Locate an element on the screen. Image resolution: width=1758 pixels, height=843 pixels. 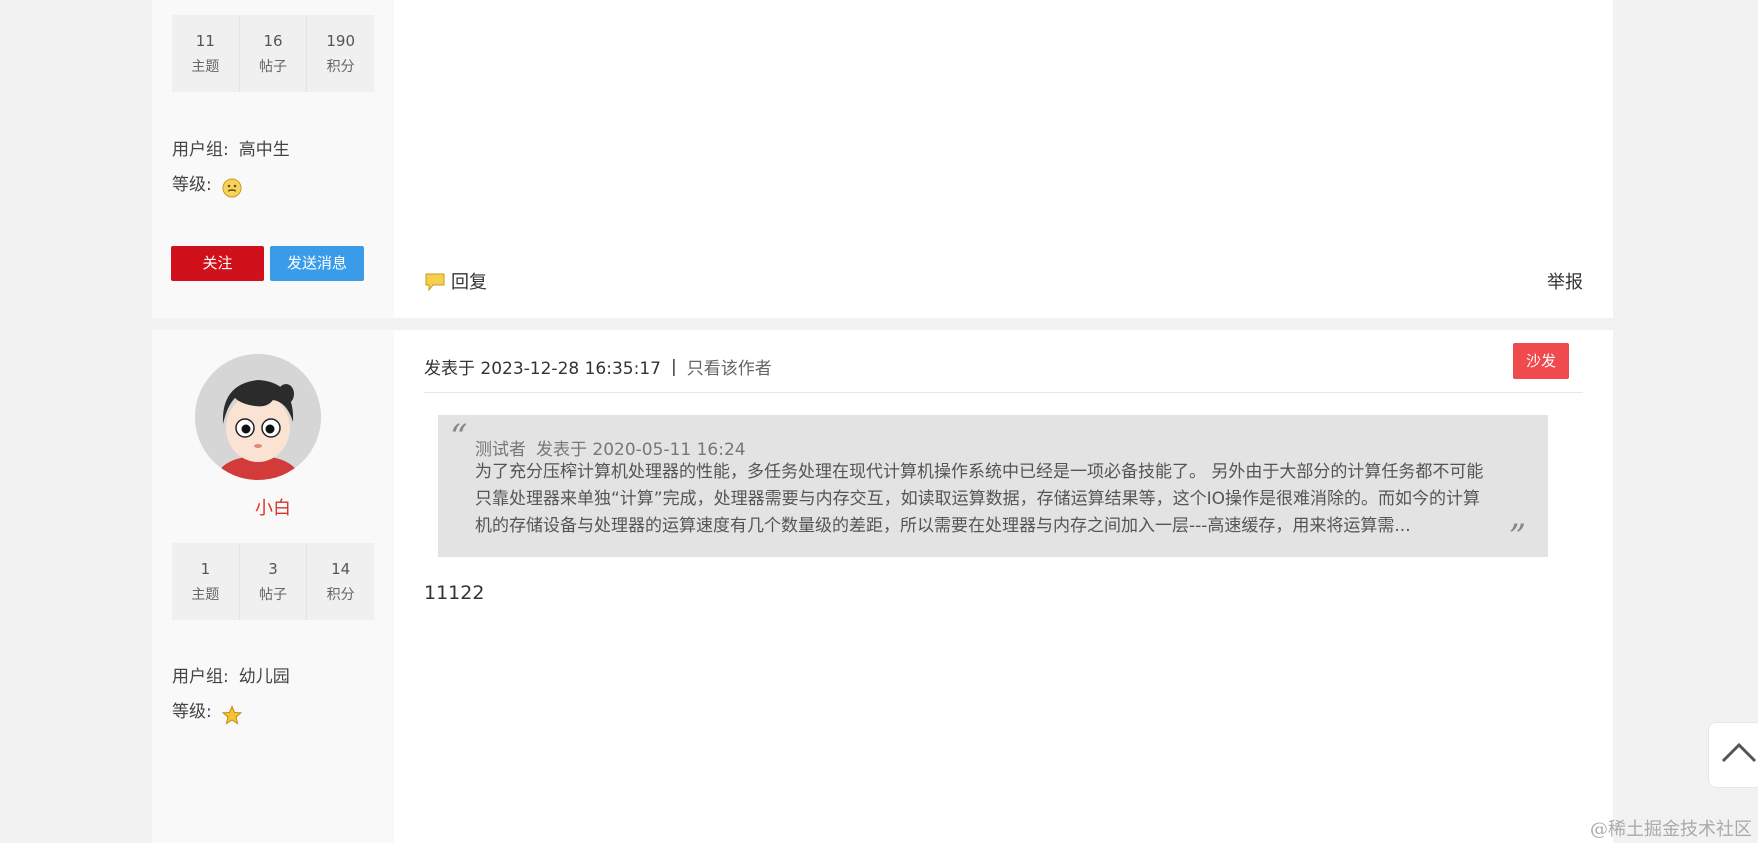
stat-posts-count: 16 is located at coordinates (273, 41).